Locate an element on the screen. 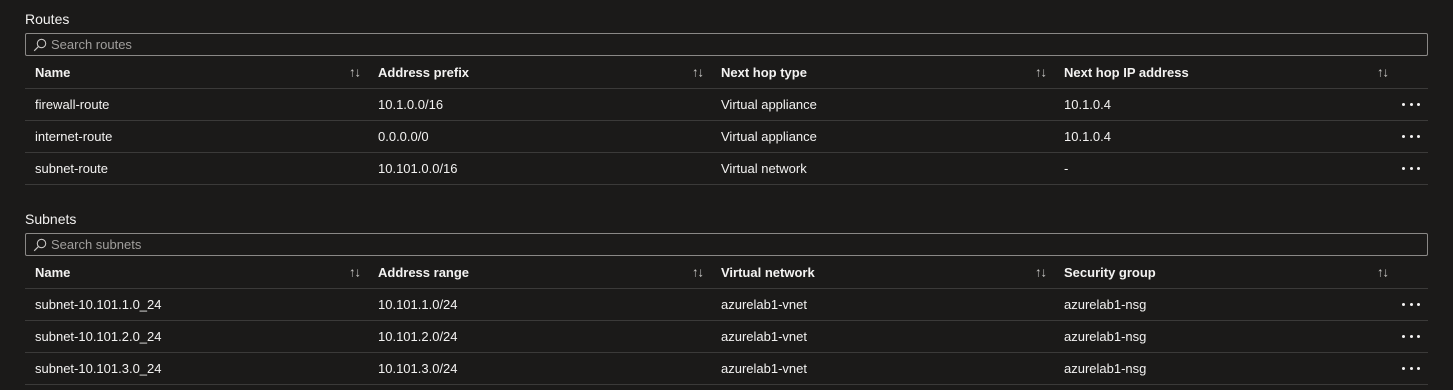 This screenshot has height=390, width=1453. address-range-cell: 10.101.3.0/24 is located at coordinates (418, 368).